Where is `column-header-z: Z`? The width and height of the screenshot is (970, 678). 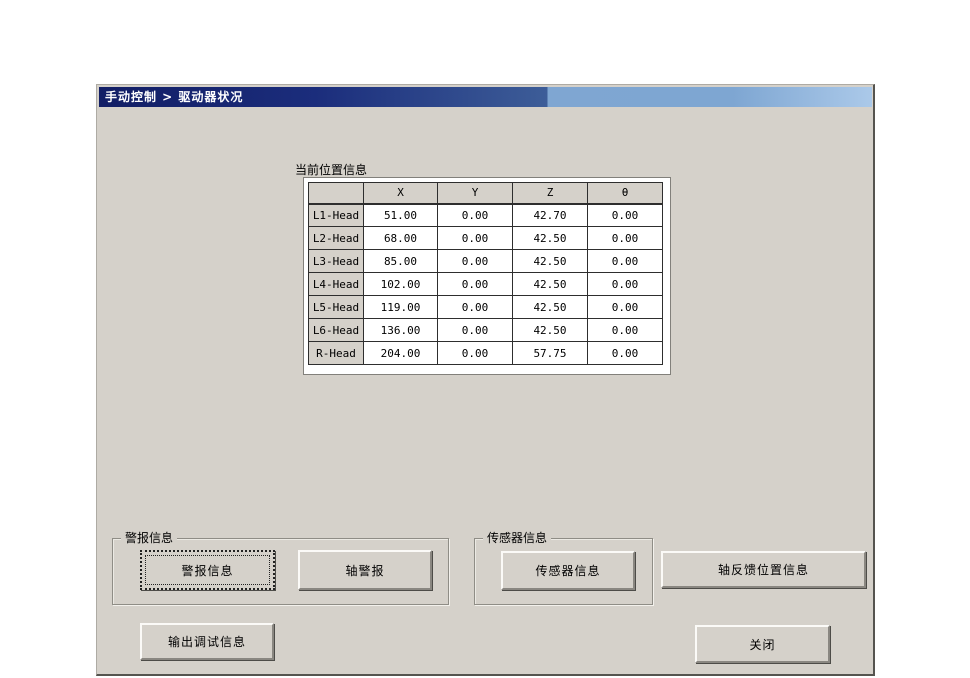 column-header-z: Z is located at coordinates (550, 193).